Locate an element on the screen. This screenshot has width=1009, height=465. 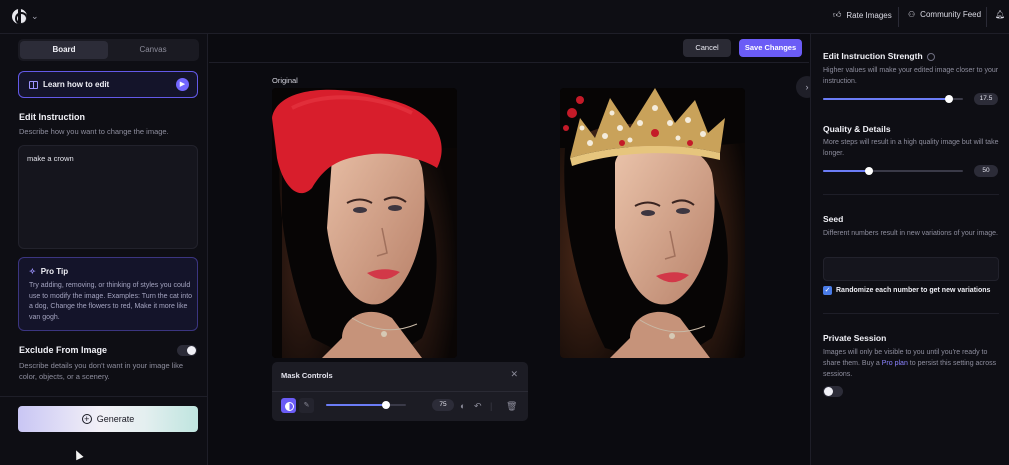
brush-size-value: 75 is located at coordinates (443, 405).